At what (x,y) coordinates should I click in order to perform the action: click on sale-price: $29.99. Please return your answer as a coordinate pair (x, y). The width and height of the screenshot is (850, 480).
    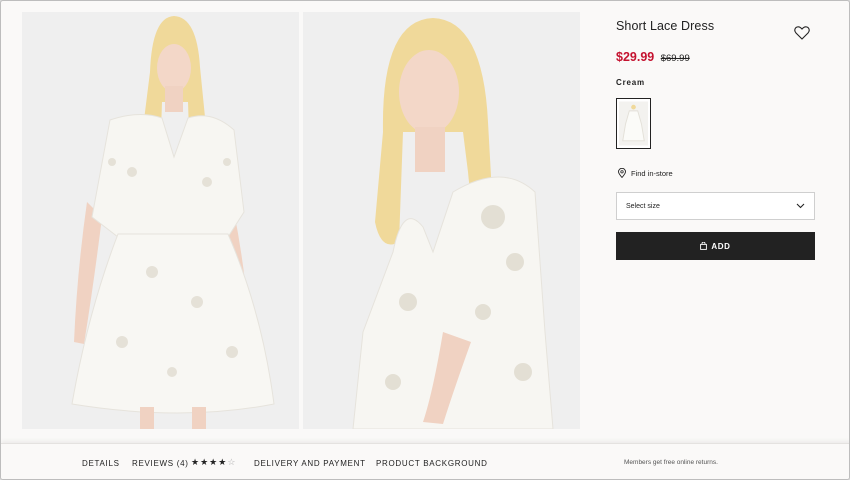
    Looking at the image, I should click on (635, 57).